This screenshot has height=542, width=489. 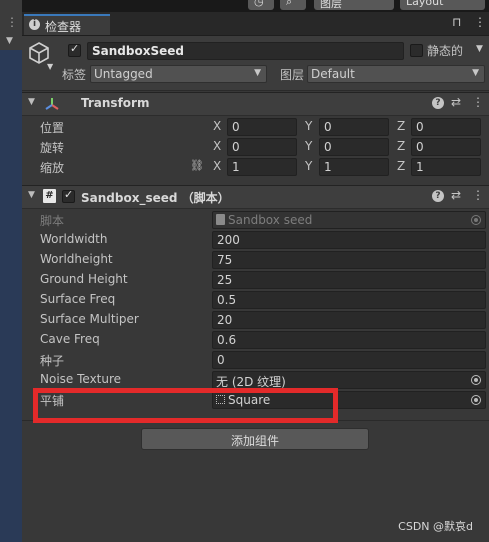 I want to click on position-x-field: 0, so click(x=262, y=127).